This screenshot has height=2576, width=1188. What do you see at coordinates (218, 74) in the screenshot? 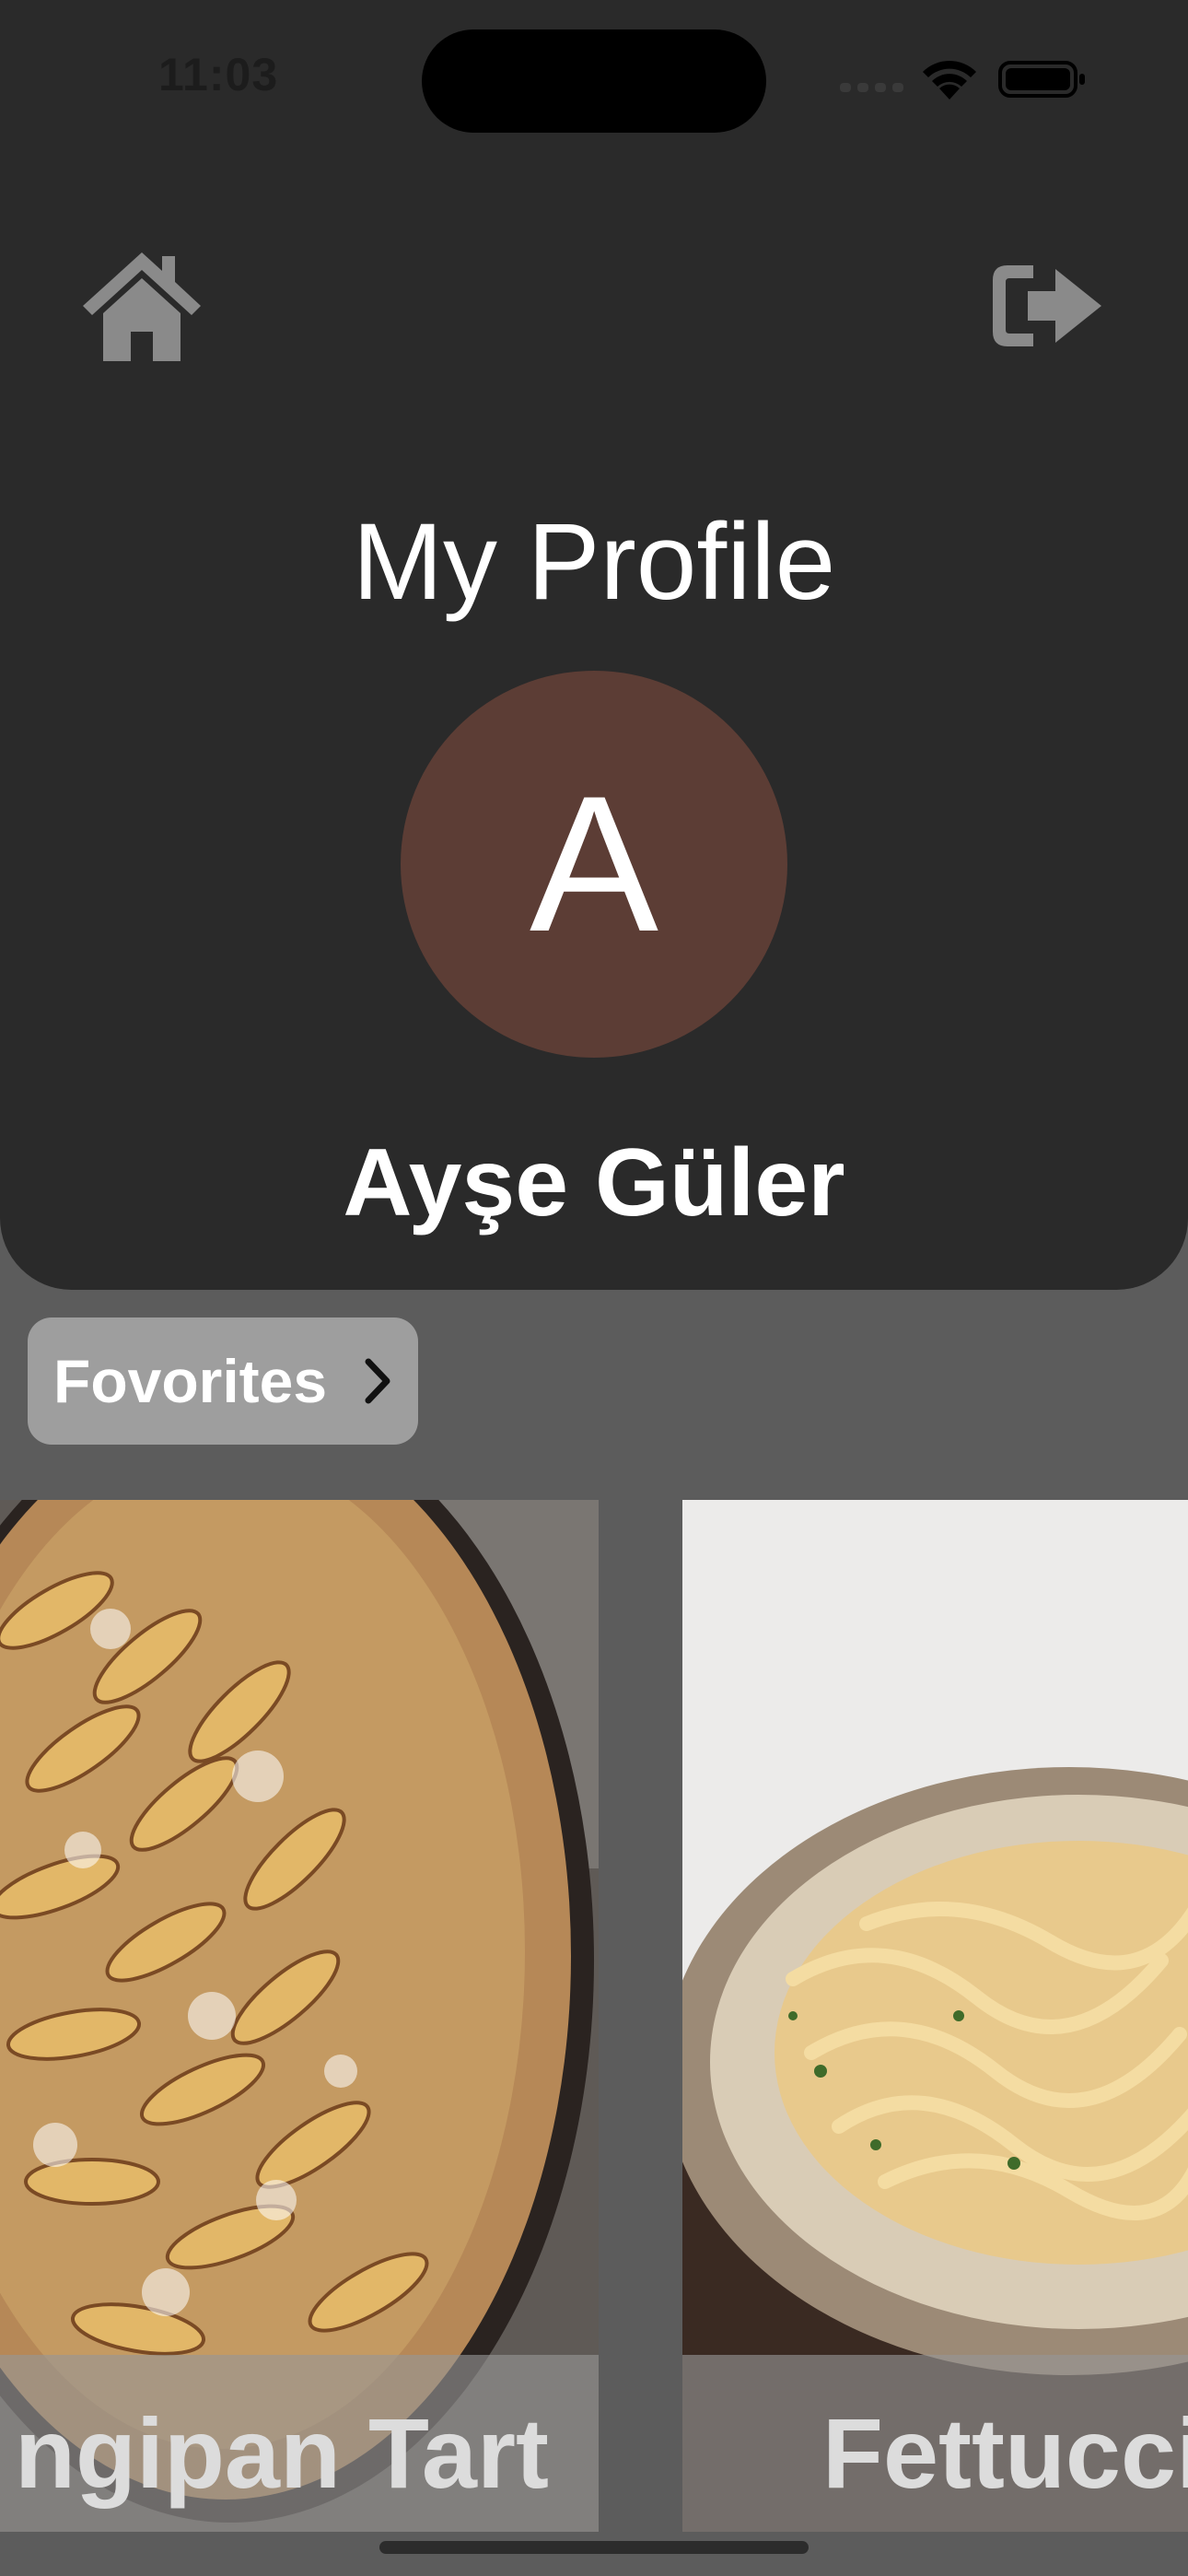
I see `status-time: 11:03` at bounding box center [218, 74].